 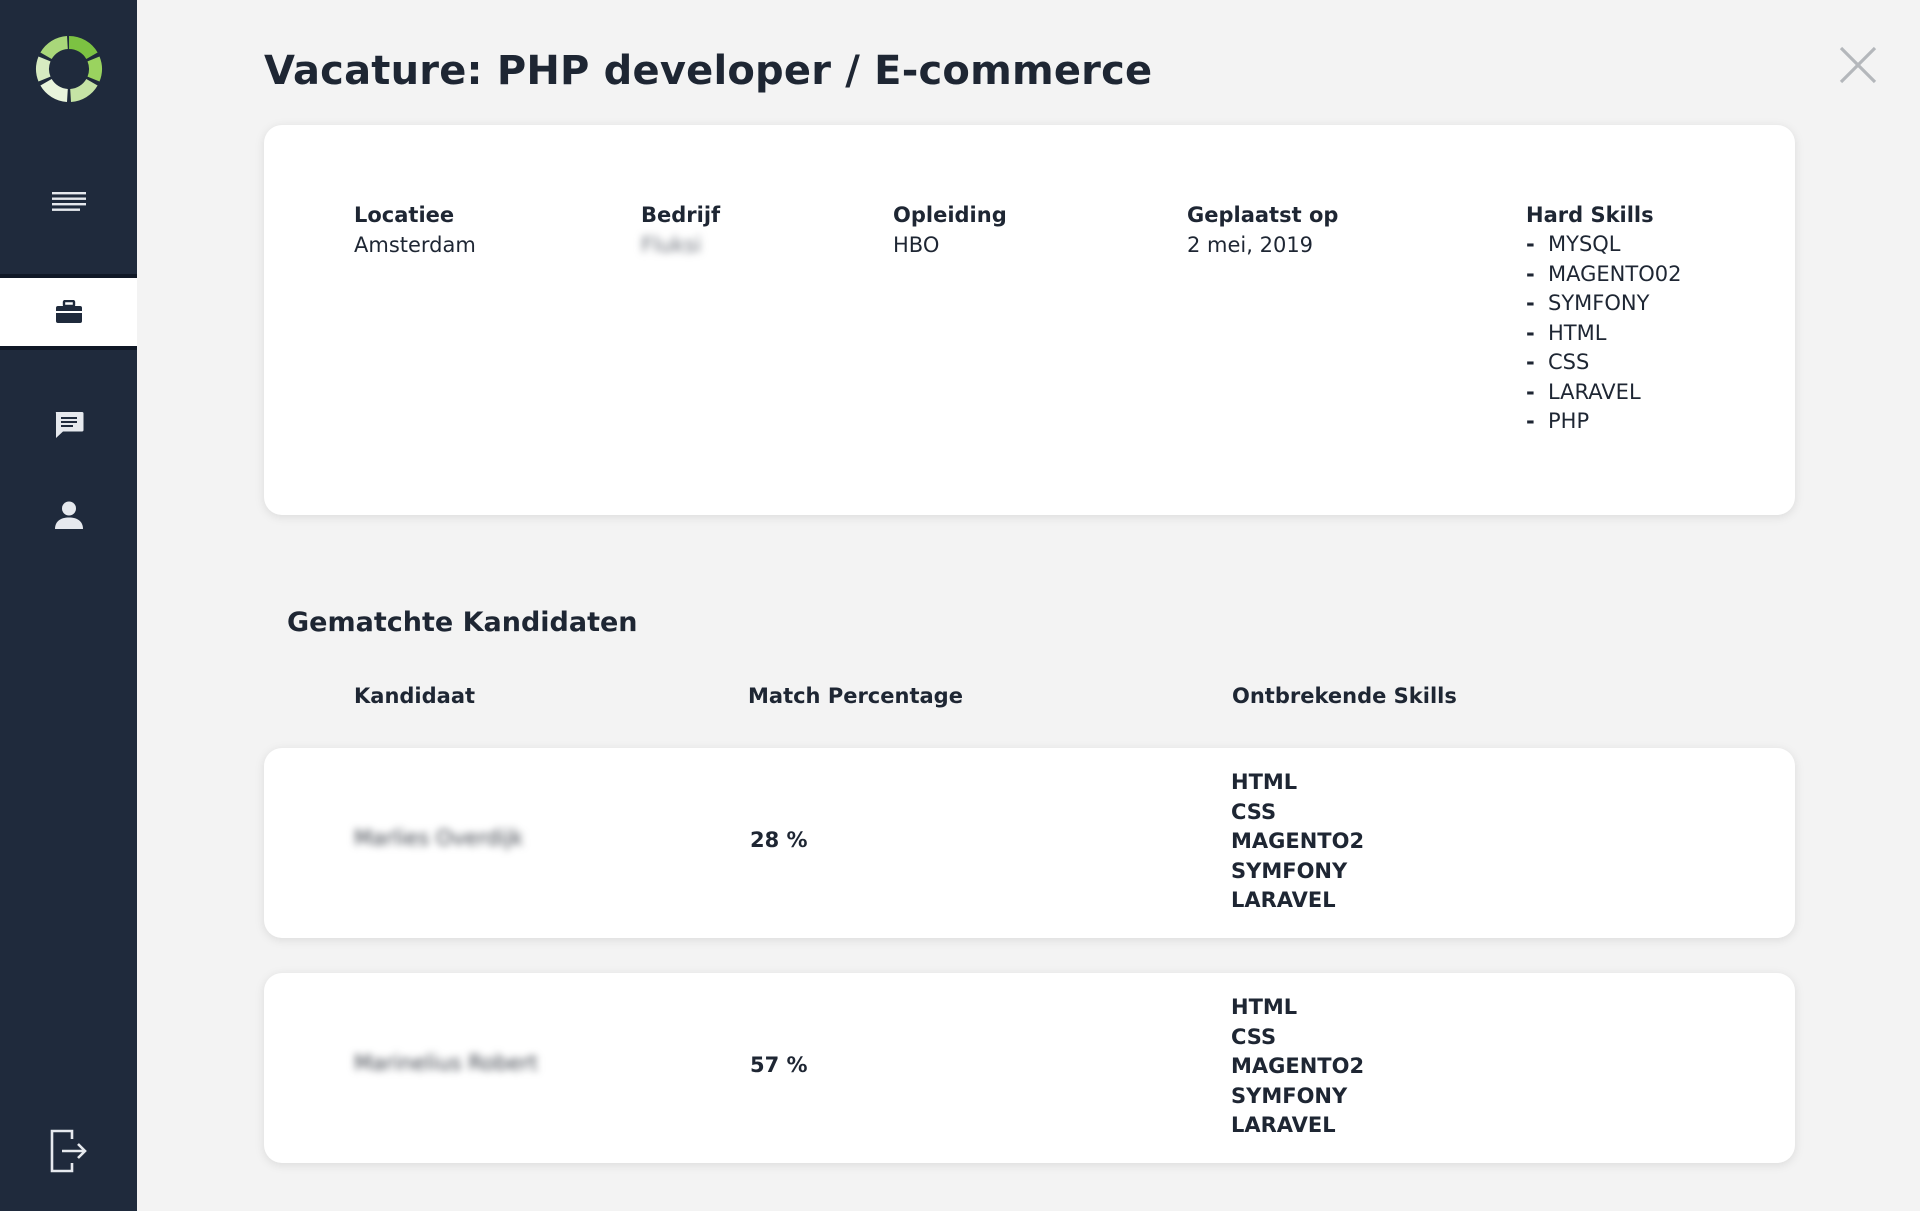 I want to click on nav-vacancies, so click(x=68, y=312).